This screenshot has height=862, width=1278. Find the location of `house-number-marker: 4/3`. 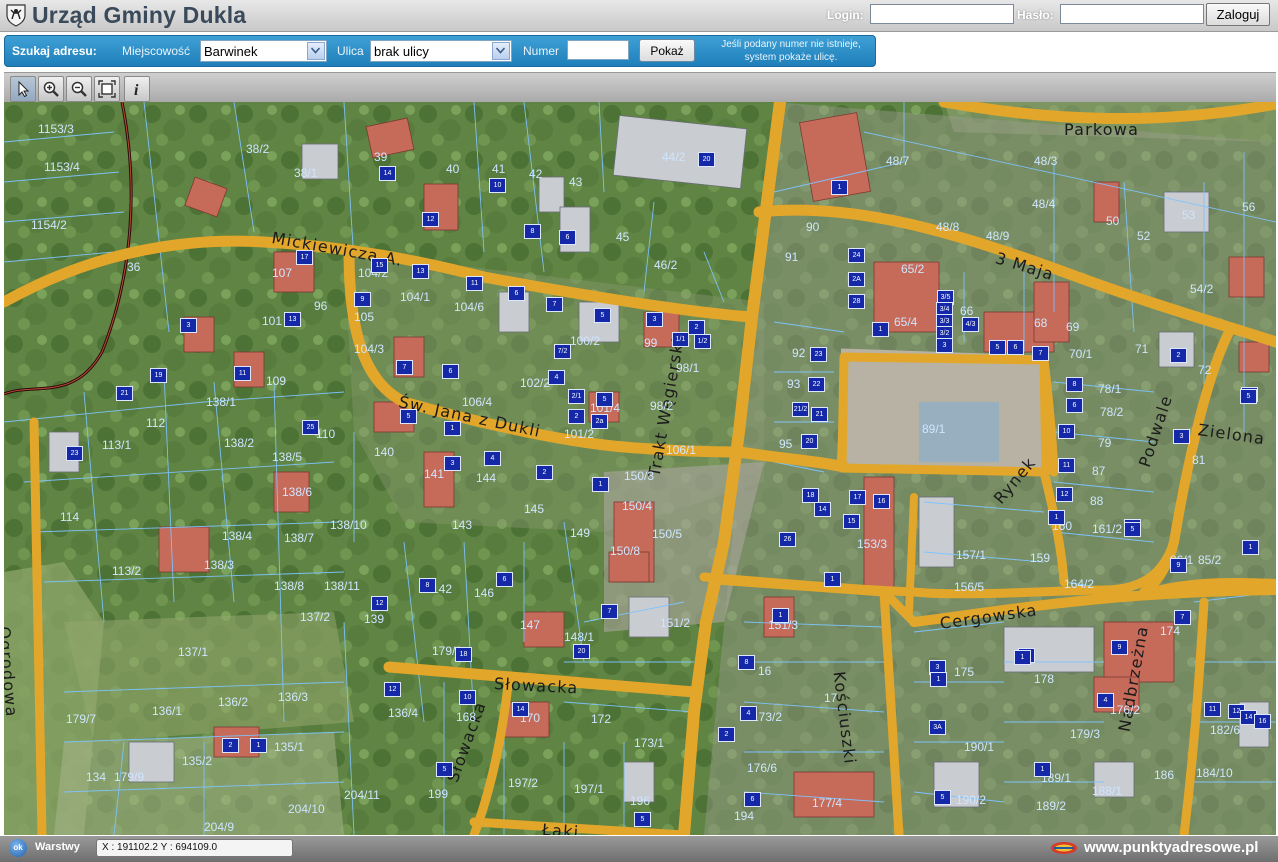

house-number-marker: 4/3 is located at coordinates (970, 324).